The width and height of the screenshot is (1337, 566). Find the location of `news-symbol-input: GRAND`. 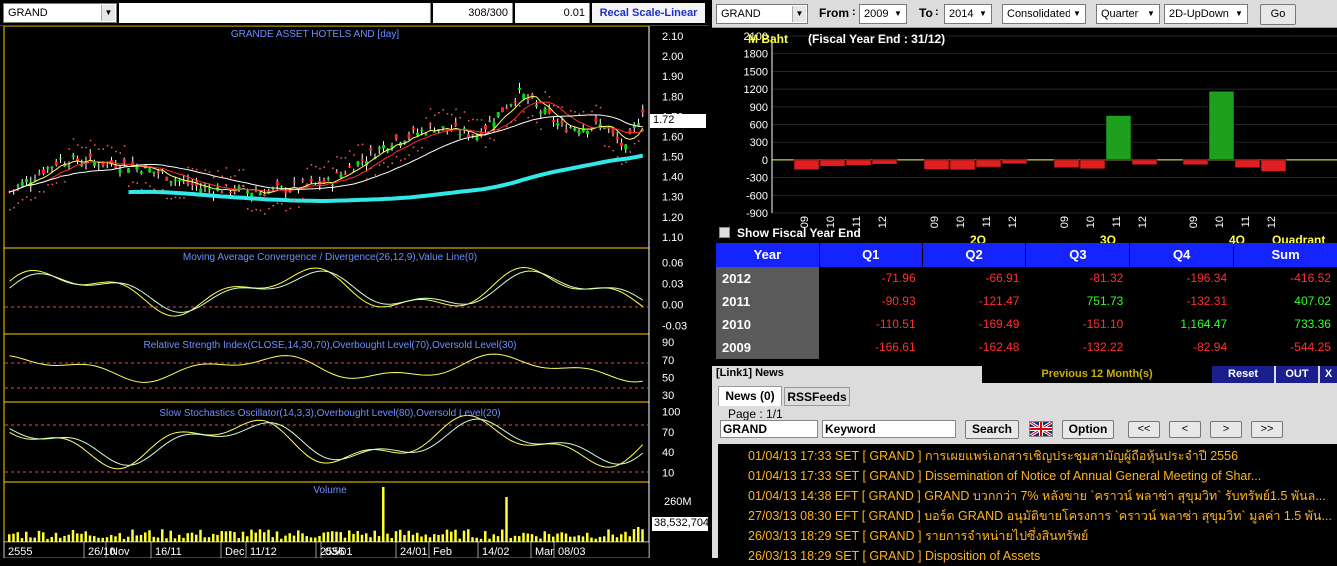

news-symbol-input: GRAND is located at coordinates (769, 429).